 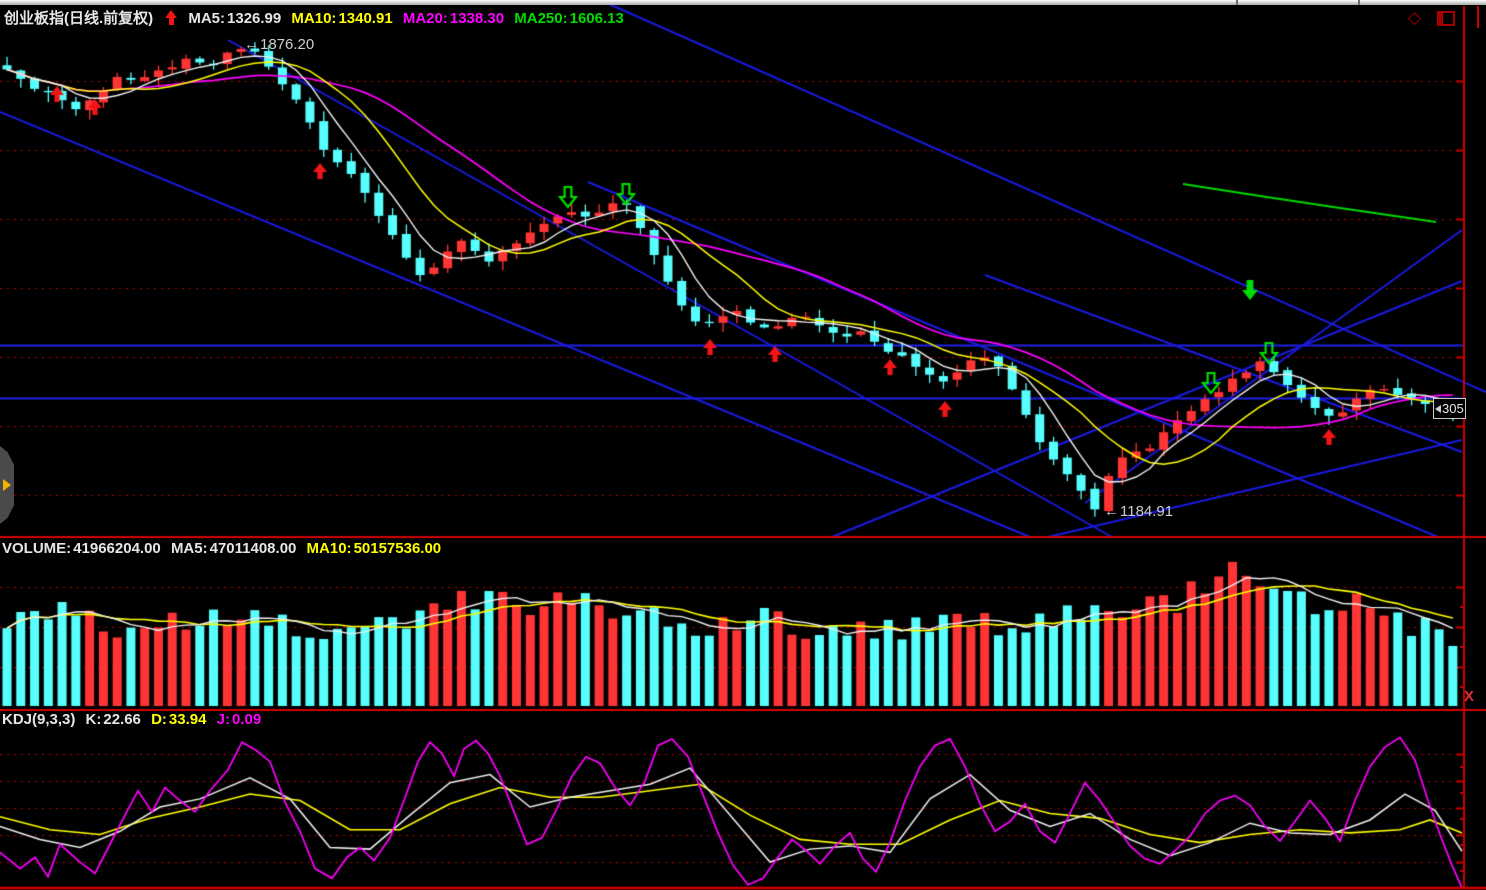 What do you see at coordinates (122, 719) in the screenshot?
I see `kdj-k-value: 22.66` at bounding box center [122, 719].